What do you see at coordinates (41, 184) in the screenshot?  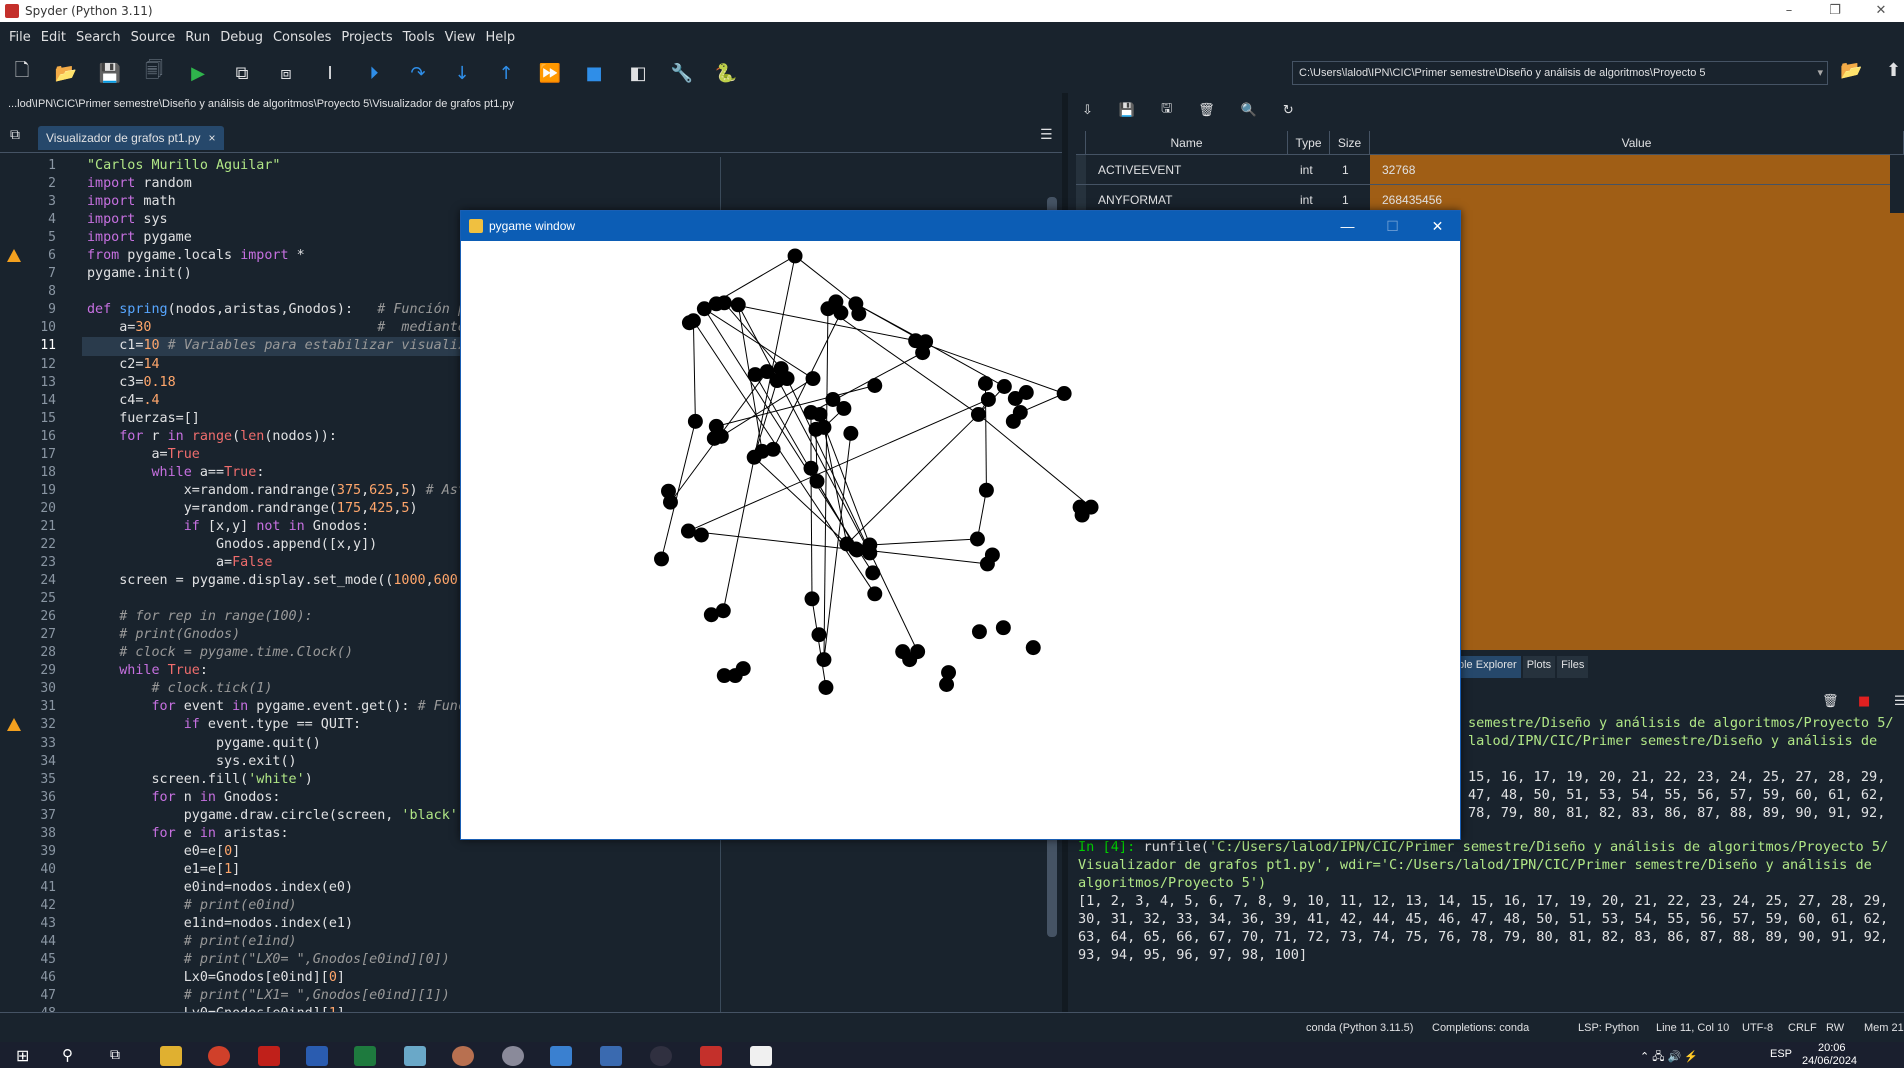 I see `line-number: 2` at bounding box center [41, 184].